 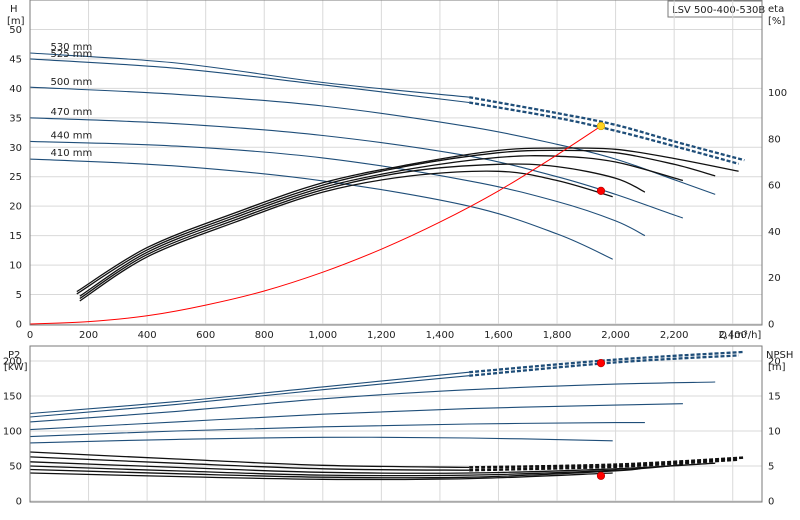 I want to click on eta-axis-name: eta, so click(x=776, y=9).